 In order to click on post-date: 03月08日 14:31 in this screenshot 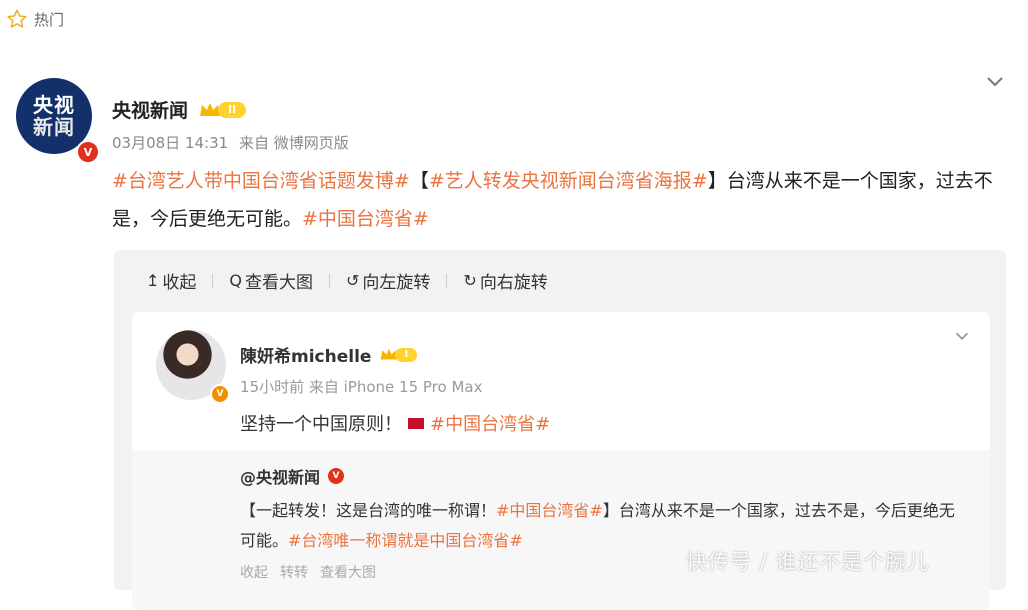, I will do `click(170, 143)`.